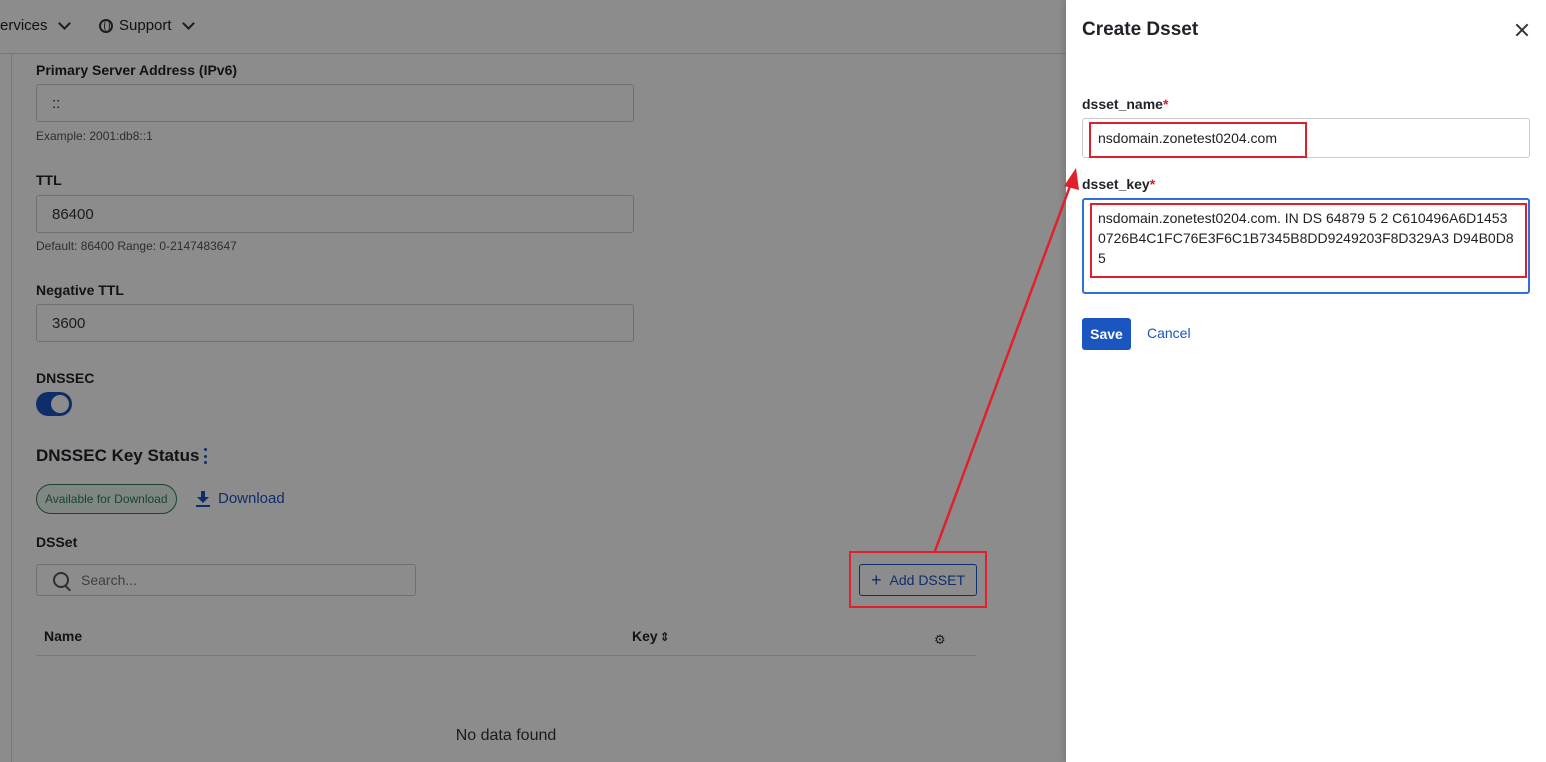 This screenshot has height=762, width=1546. Describe the element at coordinates (1169, 333) in the screenshot. I see `cancel-button: Cancel` at that location.